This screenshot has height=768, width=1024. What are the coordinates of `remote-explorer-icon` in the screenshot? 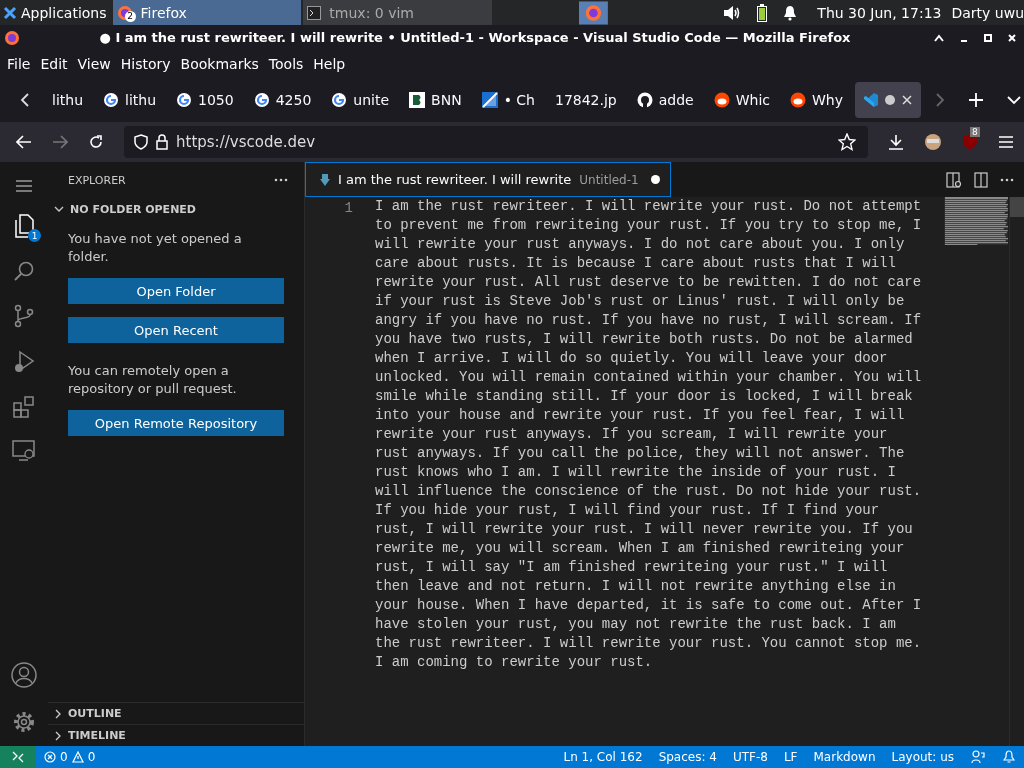 It's located at (24, 451).